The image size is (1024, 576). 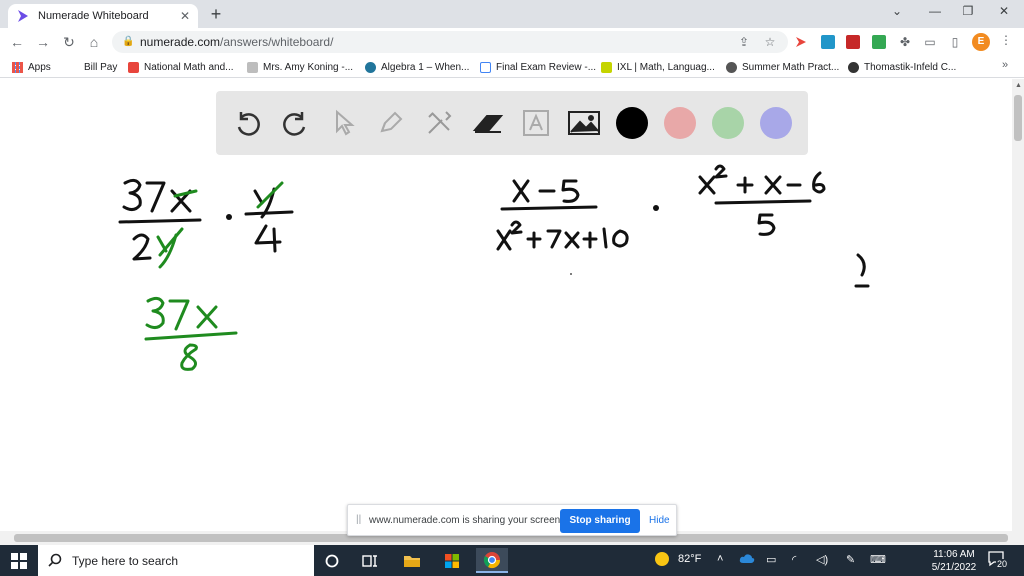 I want to click on windows-logo-icon, so click(x=19, y=560).